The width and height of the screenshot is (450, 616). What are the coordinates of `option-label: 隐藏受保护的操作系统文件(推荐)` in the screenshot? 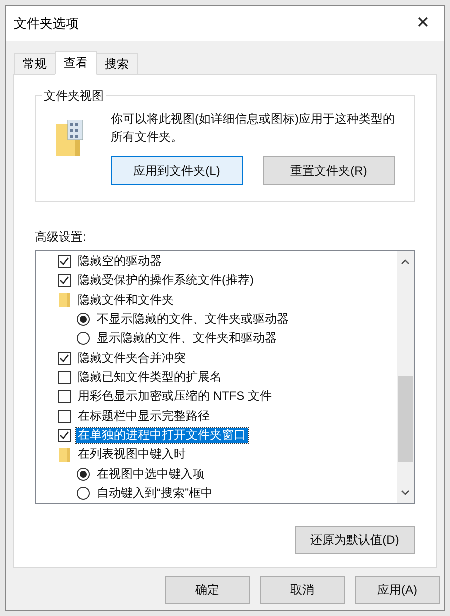 It's located at (166, 280).